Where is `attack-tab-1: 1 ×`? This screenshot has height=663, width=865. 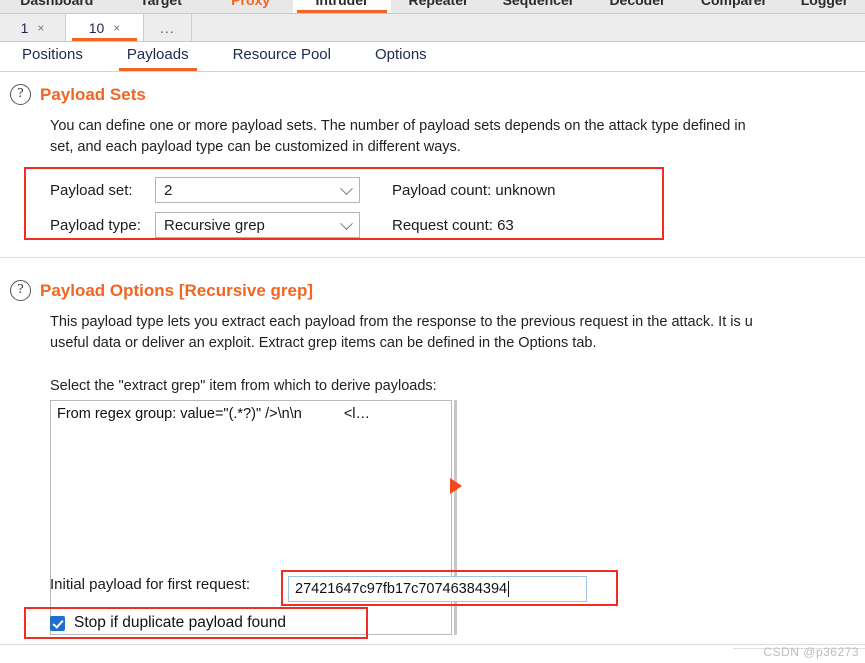 attack-tab-1: 1 × is located at coordinates (33, 27).